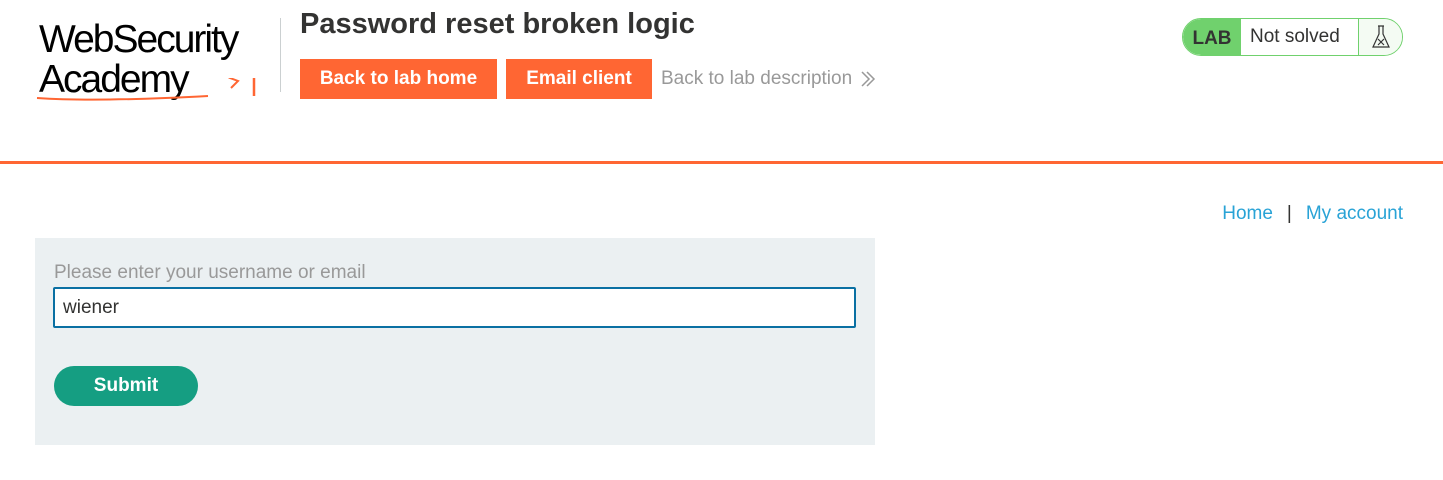 Image resolution: width=1443 pixels, height=480 pixels. Describe the element at coordinates (1247, 214) in the screenshot. I see `home-link: Home` at that location.